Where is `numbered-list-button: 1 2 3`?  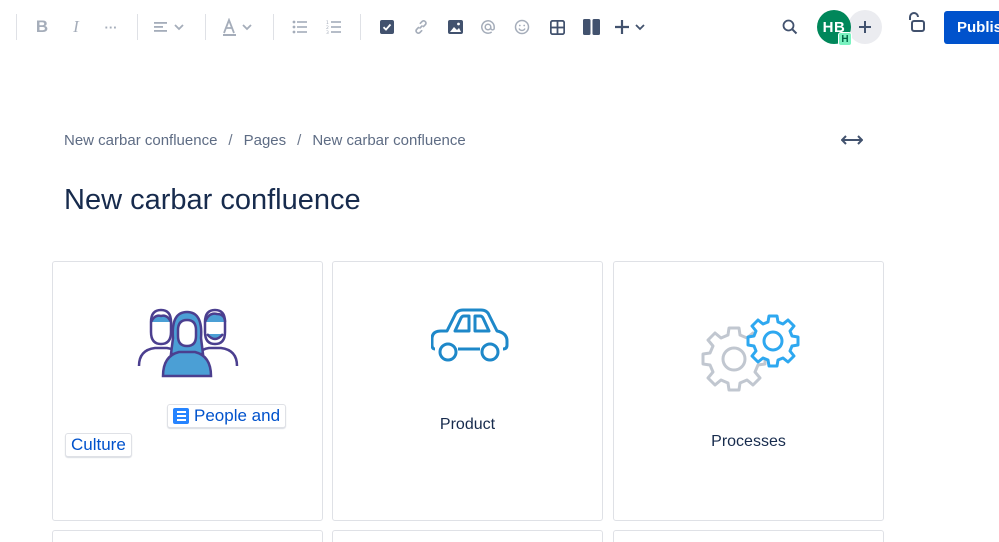
numbered-list-button: 1 2 3 is located at coordinates (334, 27).